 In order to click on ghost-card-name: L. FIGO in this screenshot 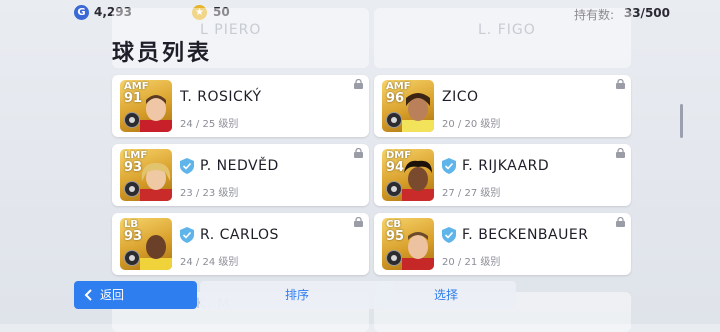, I will do `click(507, 30)`.